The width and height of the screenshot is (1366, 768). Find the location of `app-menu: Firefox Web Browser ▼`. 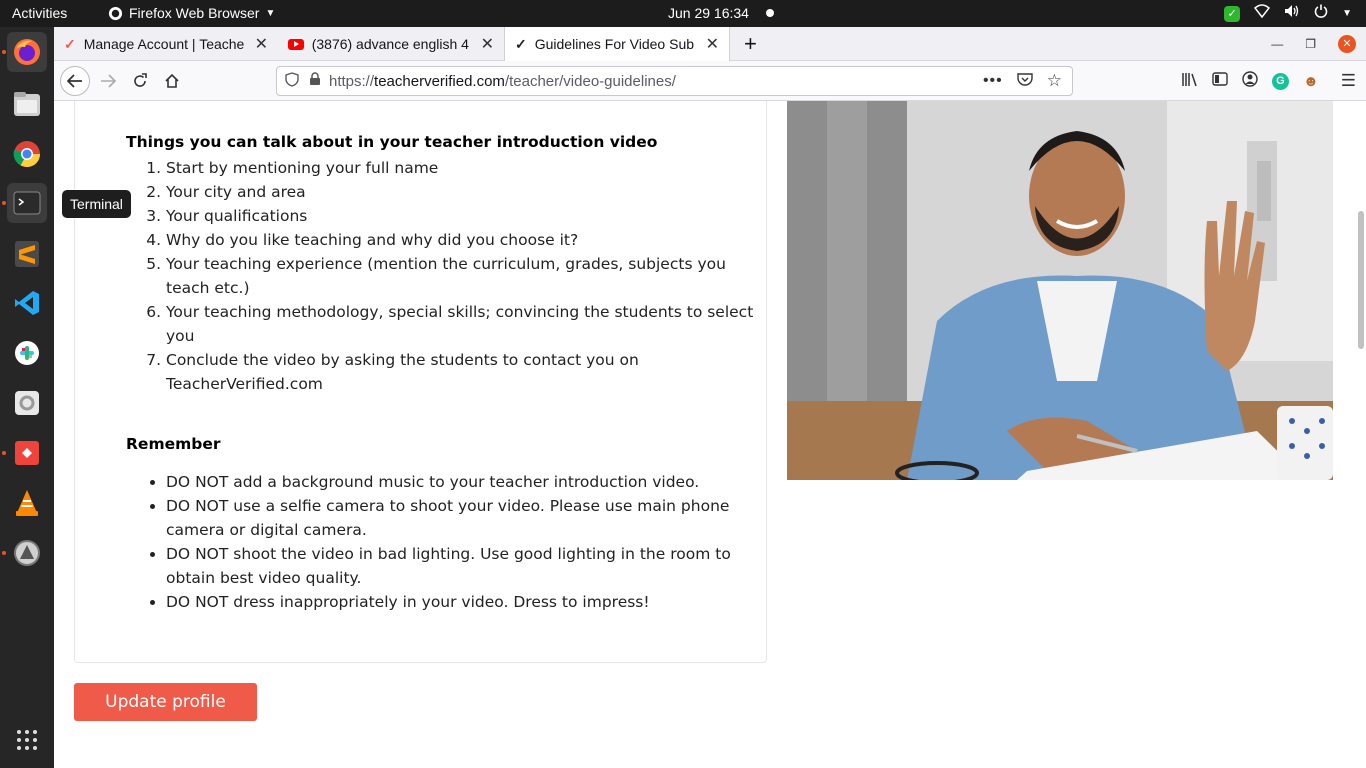

app-menu: Firefox Web Browser ▼ is located at coordinates (191, 13).